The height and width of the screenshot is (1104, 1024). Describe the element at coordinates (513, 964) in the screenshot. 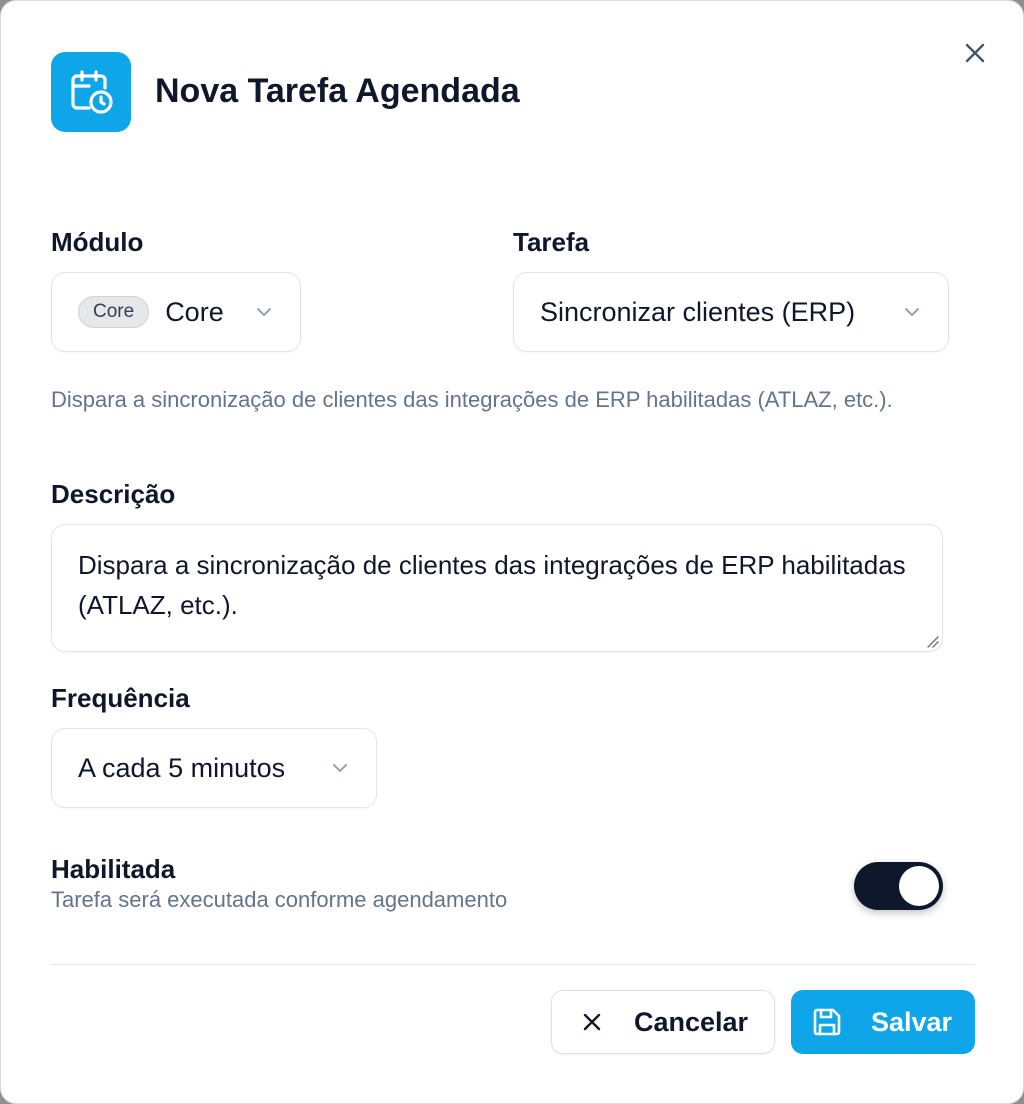

I see `footer-divider` at that location.